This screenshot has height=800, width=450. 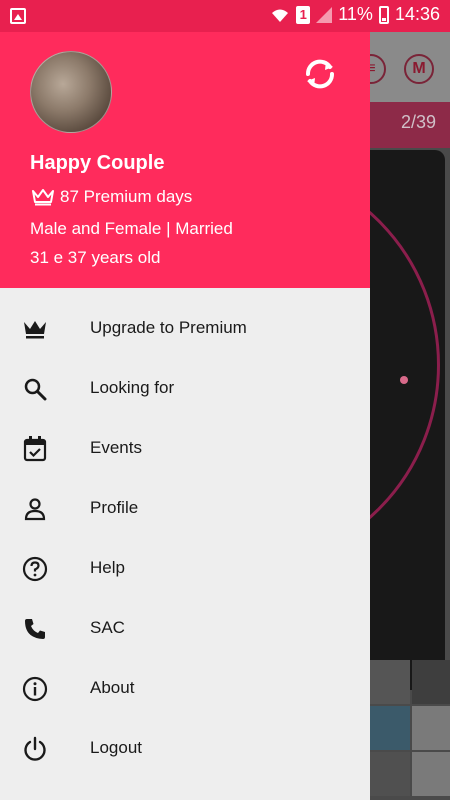 What do you see at coordinates (419, 69) in the screenshot?
I see `messages-circle-icon: M` at bounding box center [419, 69].